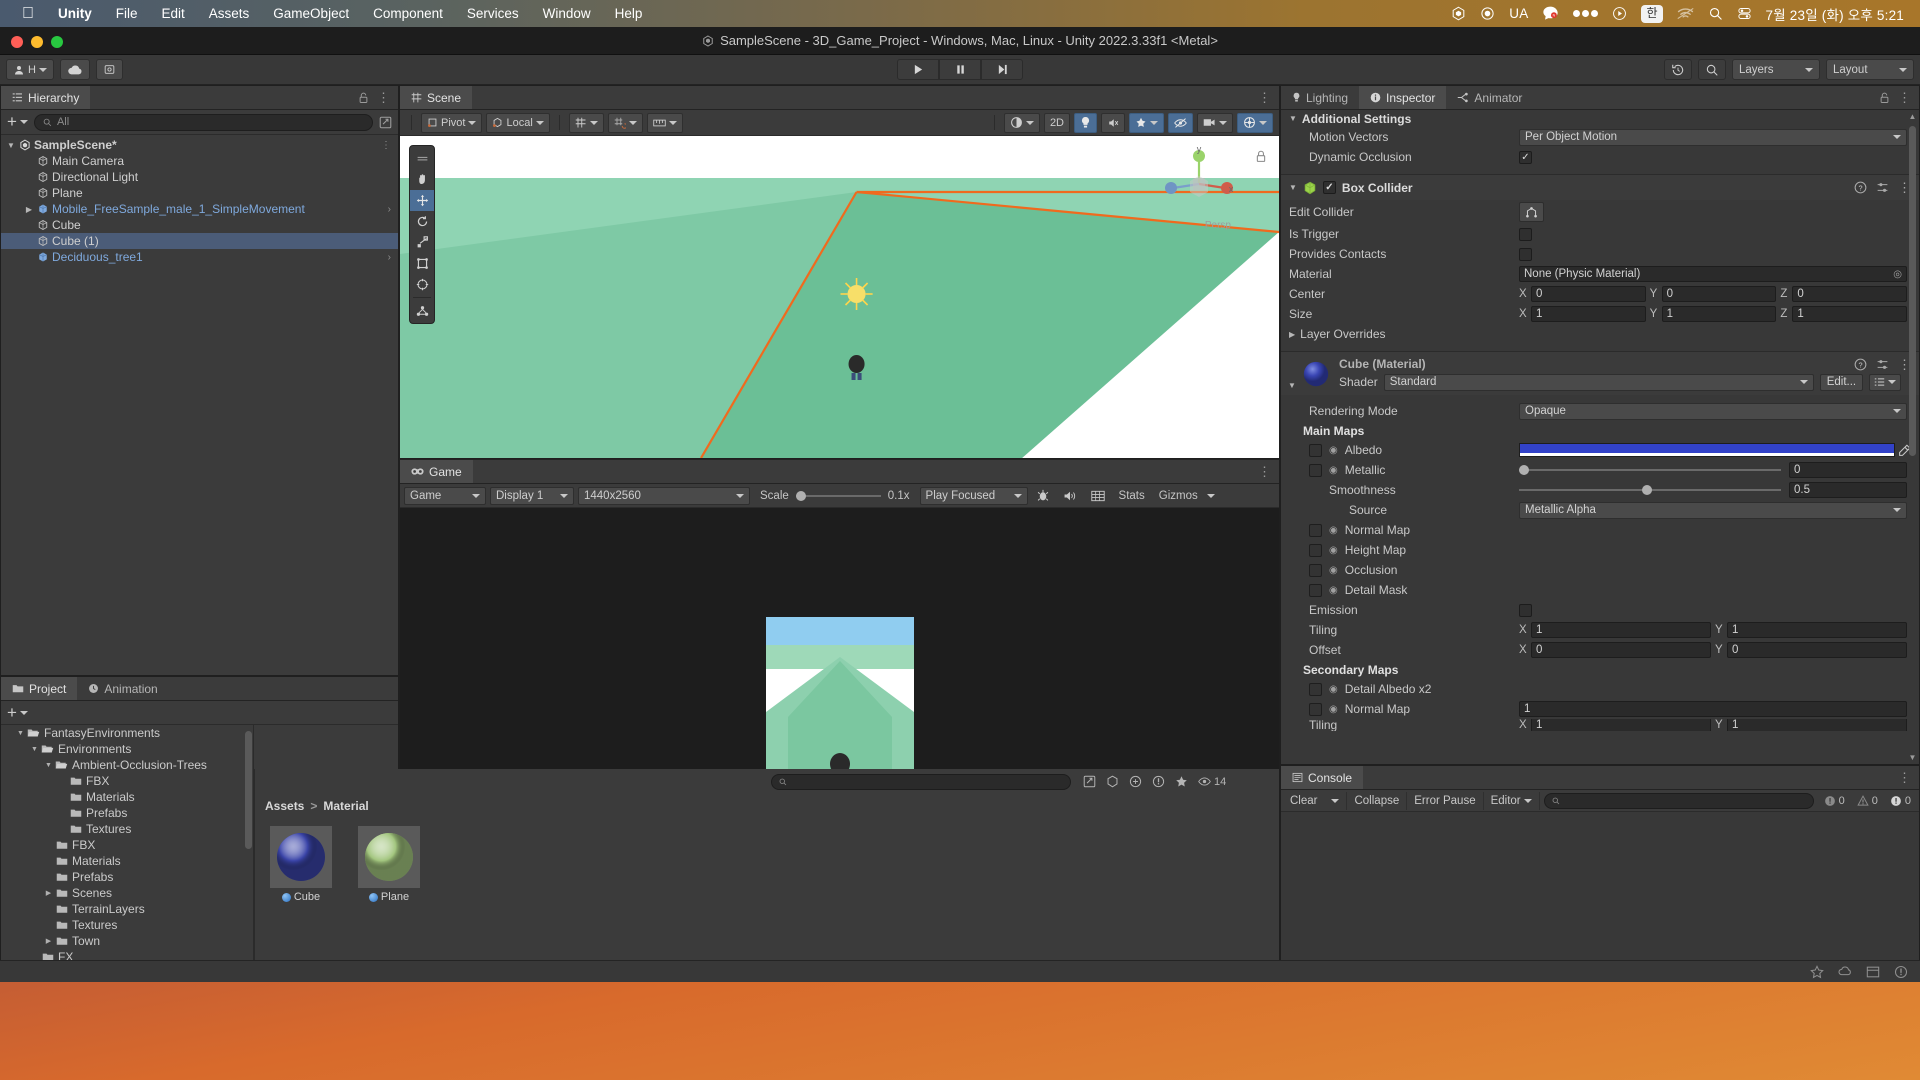 The image size is (1920, 1080). I want to click on hierarchy-item: Main Camera, so click(199, 161).